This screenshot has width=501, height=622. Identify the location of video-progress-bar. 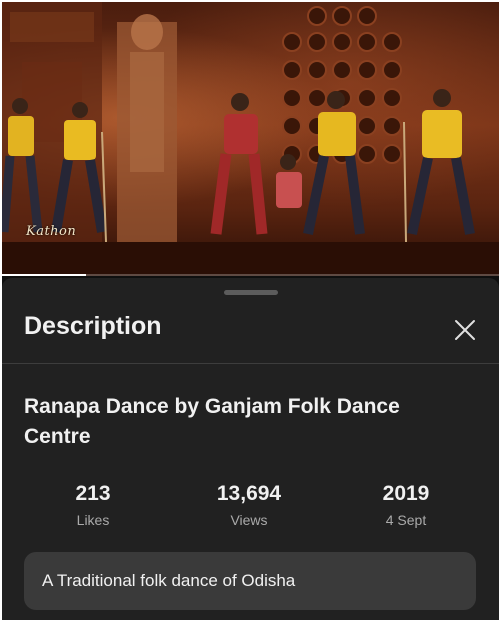
(250, 275).